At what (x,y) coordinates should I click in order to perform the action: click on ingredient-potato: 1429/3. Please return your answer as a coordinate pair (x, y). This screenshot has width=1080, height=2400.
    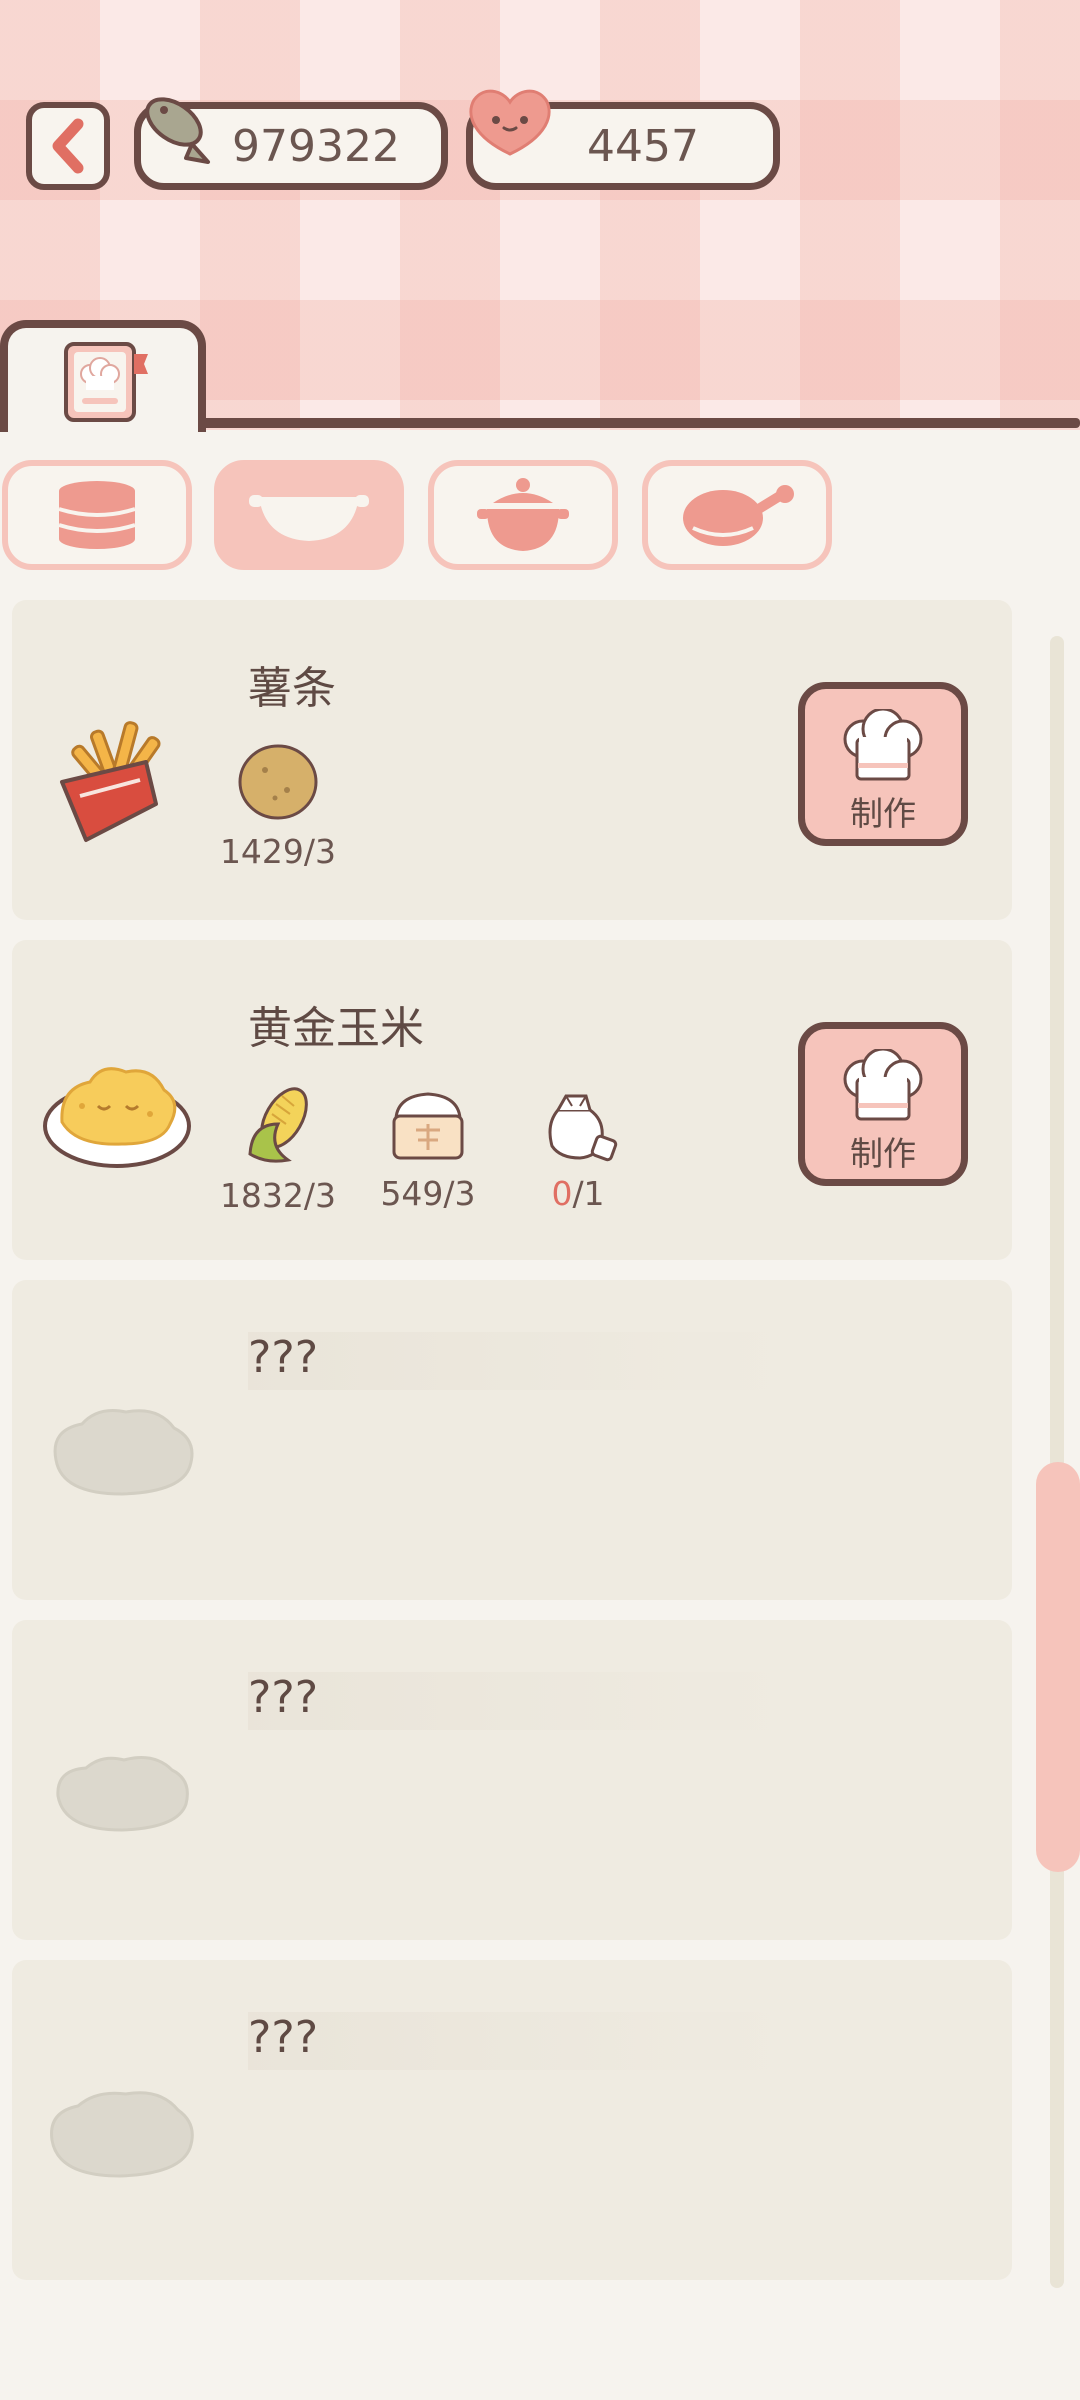
    Looking at the image, I should click on (278, 805).